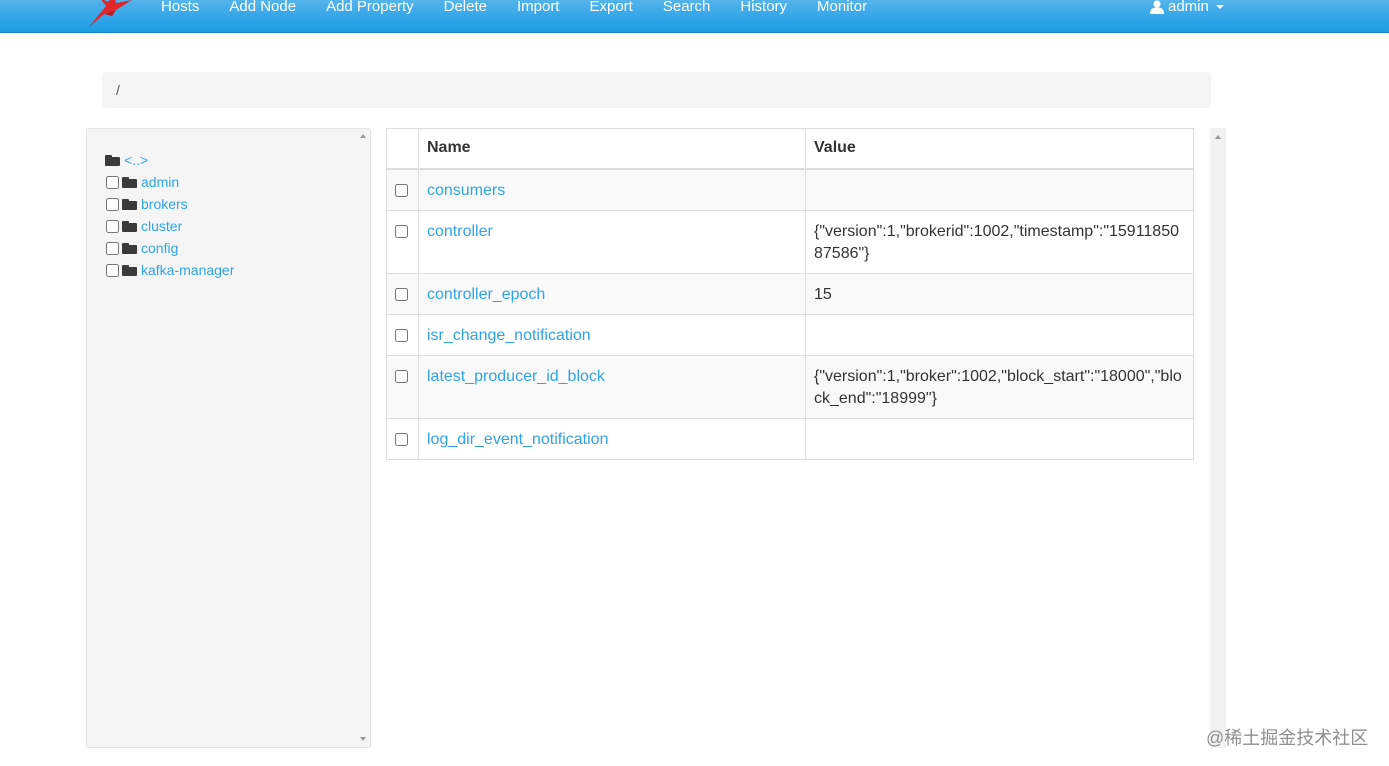  I want to click on header-value: Value, so click(999, 149).